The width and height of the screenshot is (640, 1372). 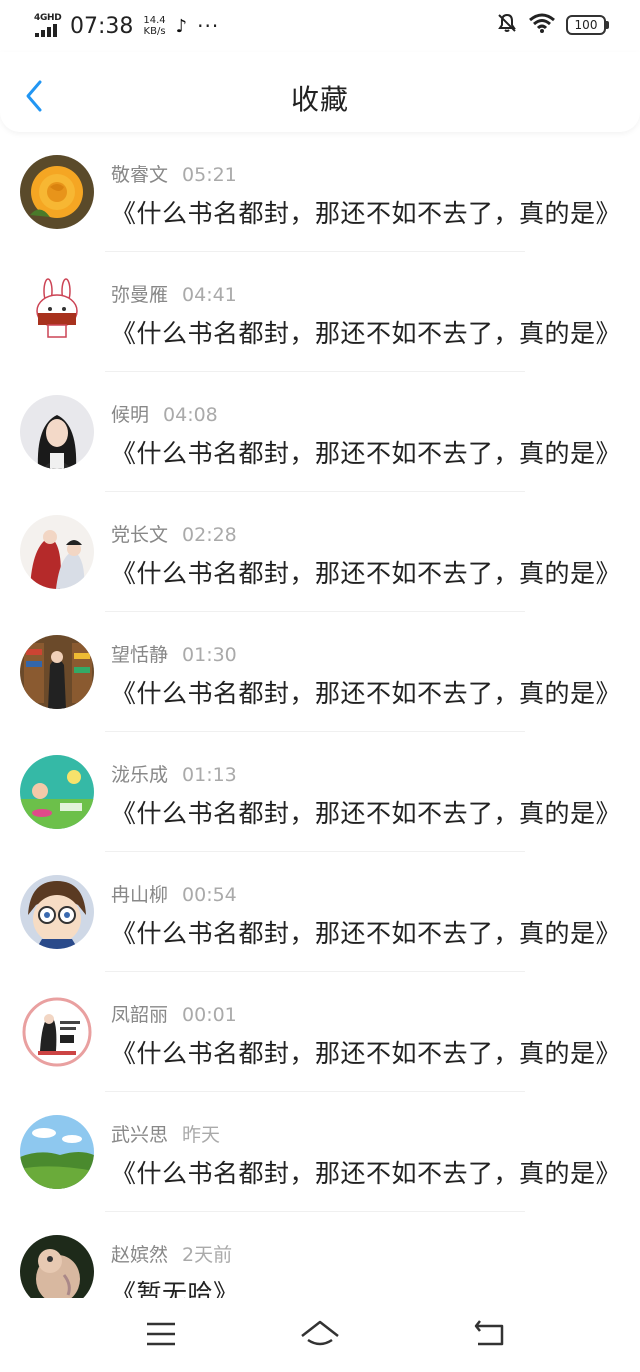 What do you see at coordinates (154, 20) in the screenshot?
I see `speed-value: 14.4` at bounding box center [154, 20].